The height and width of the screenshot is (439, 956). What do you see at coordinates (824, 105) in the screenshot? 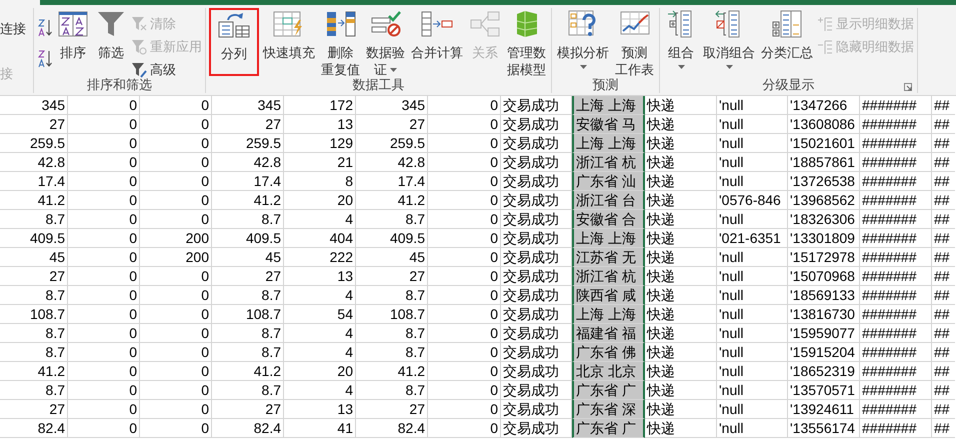
I see `table-cell: '1347266` at bounding box center [824, 105].